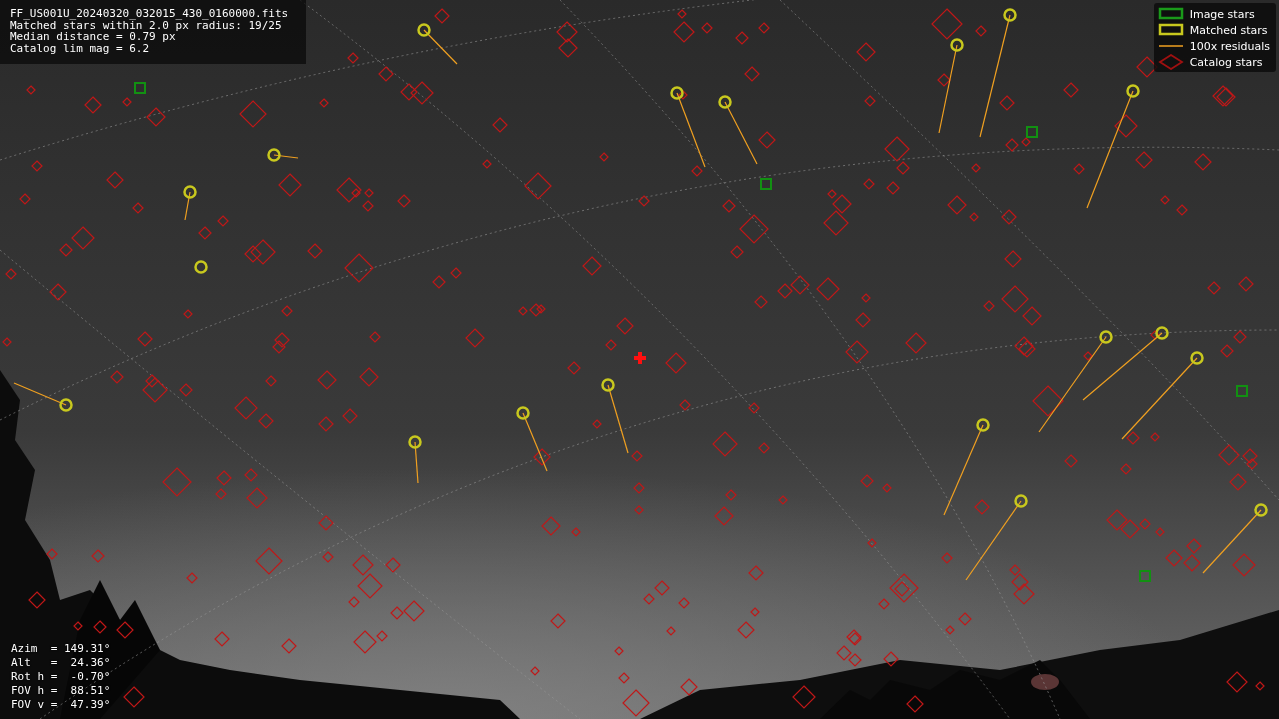 The width and height of the screenshot is (1279, 719). Describe the element at coordinates (61, 649) in the screenshot. I see `readout-text: Azim = 149.31°` at that location.